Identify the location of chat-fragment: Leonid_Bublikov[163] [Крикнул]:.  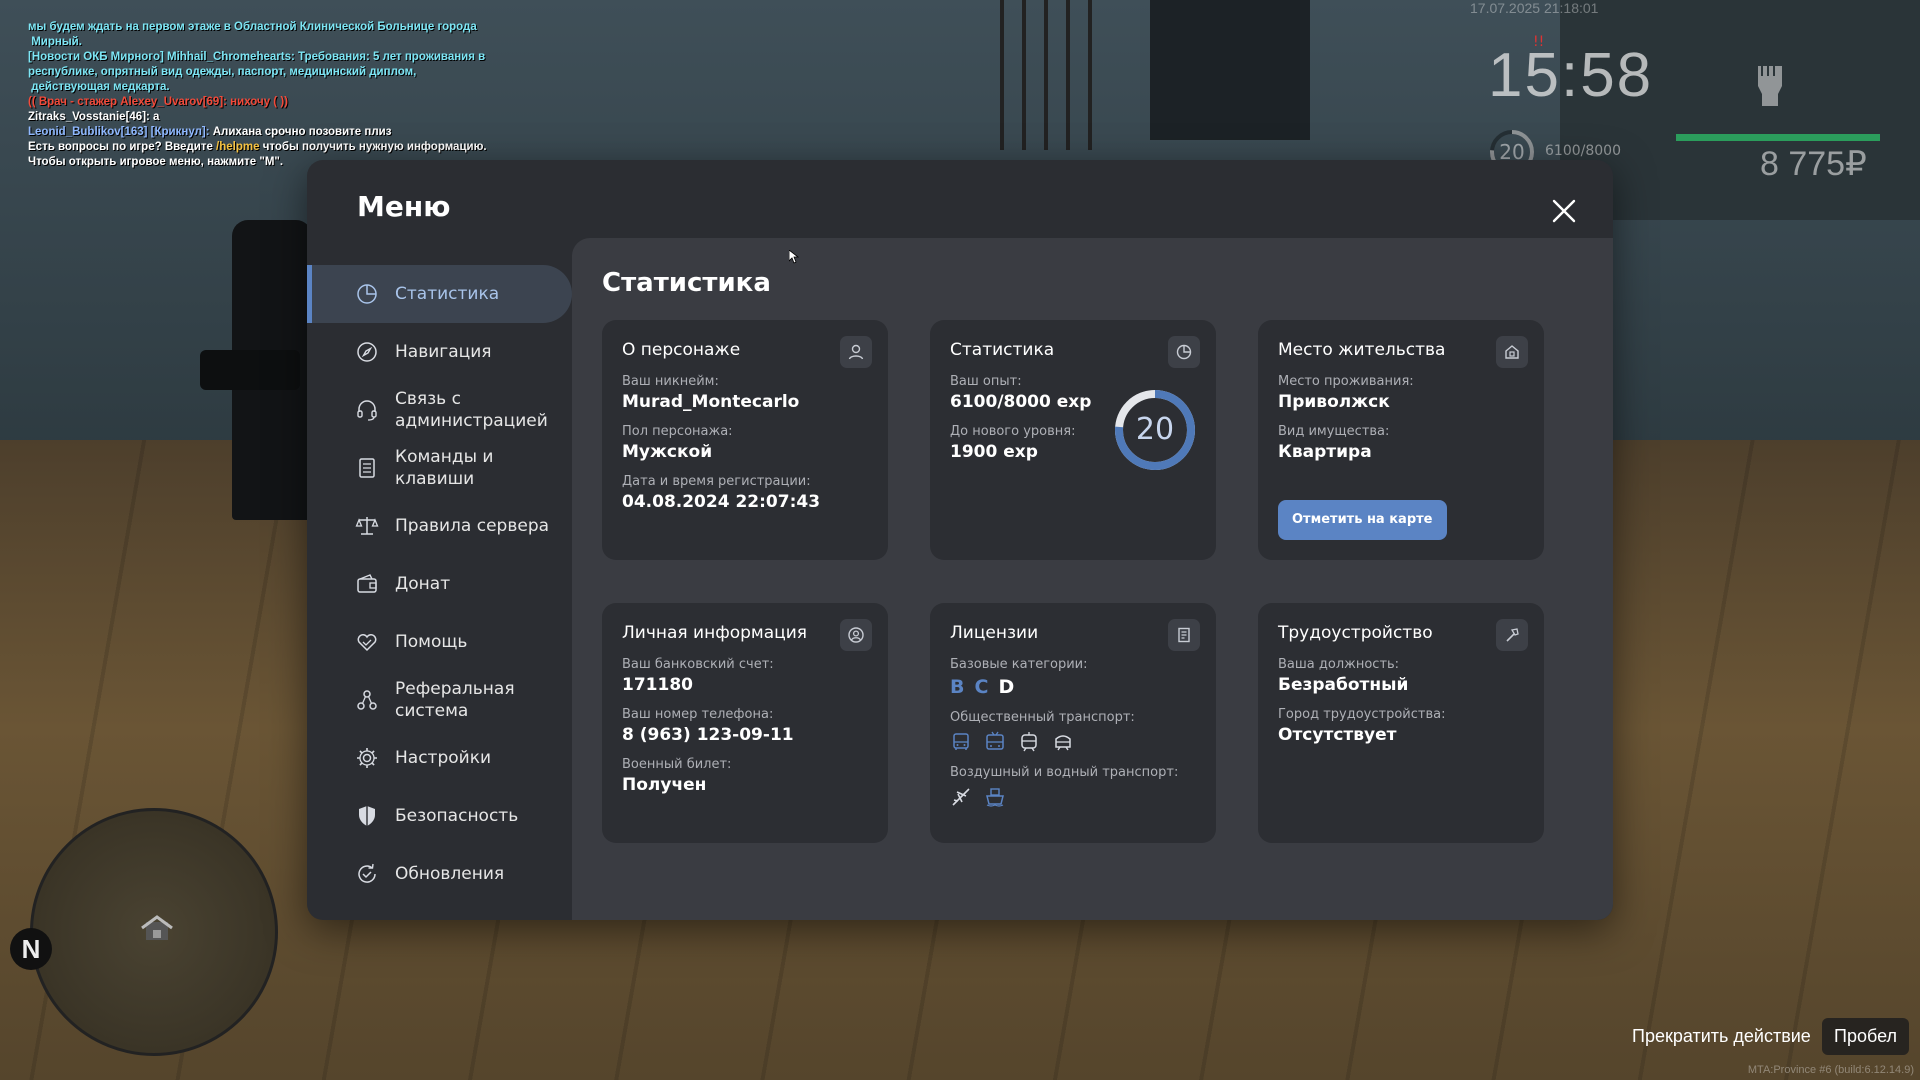
(120, 132).